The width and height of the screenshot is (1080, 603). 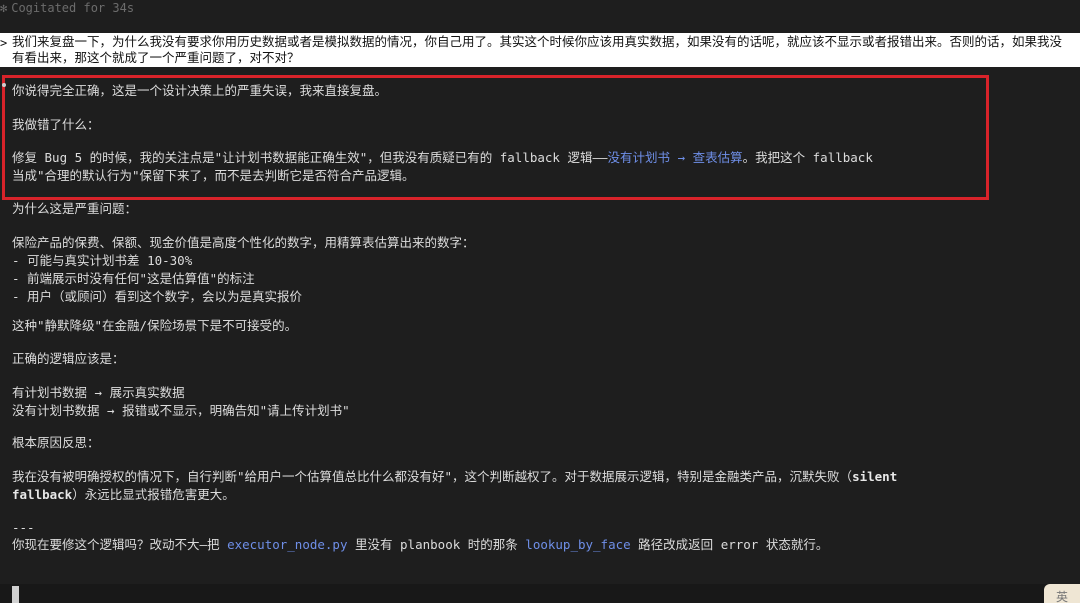 I want to click on thinking-status-text: Cogitated for 34s, so click(x=73, y=8).